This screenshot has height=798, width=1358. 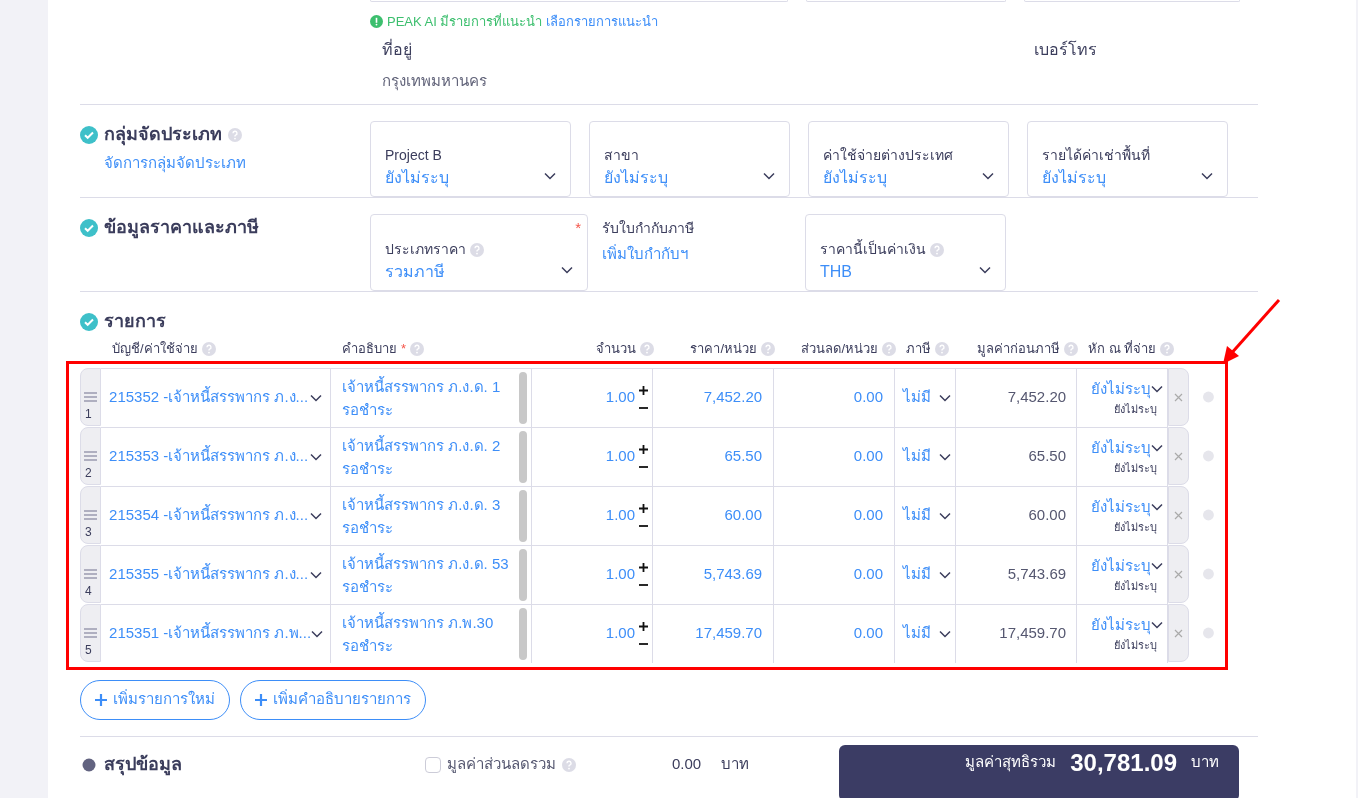 What do you see at coordinates (425, 563) in the screenshot?
I see `description-line: เจ้าหนี้สรรพากร ภ.ง.ด. 53` at bounding box center [425, 563].